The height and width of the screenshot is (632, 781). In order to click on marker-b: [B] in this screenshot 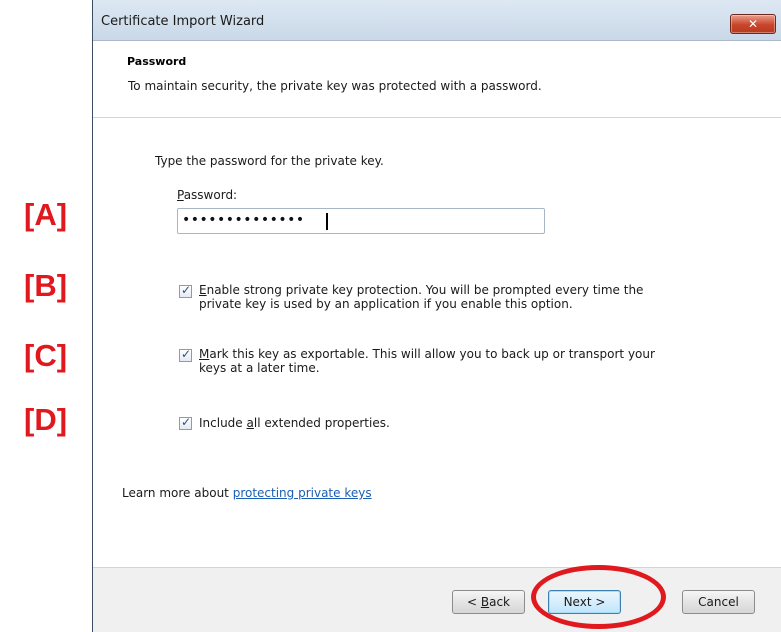, I will do `click(46, 285)`.